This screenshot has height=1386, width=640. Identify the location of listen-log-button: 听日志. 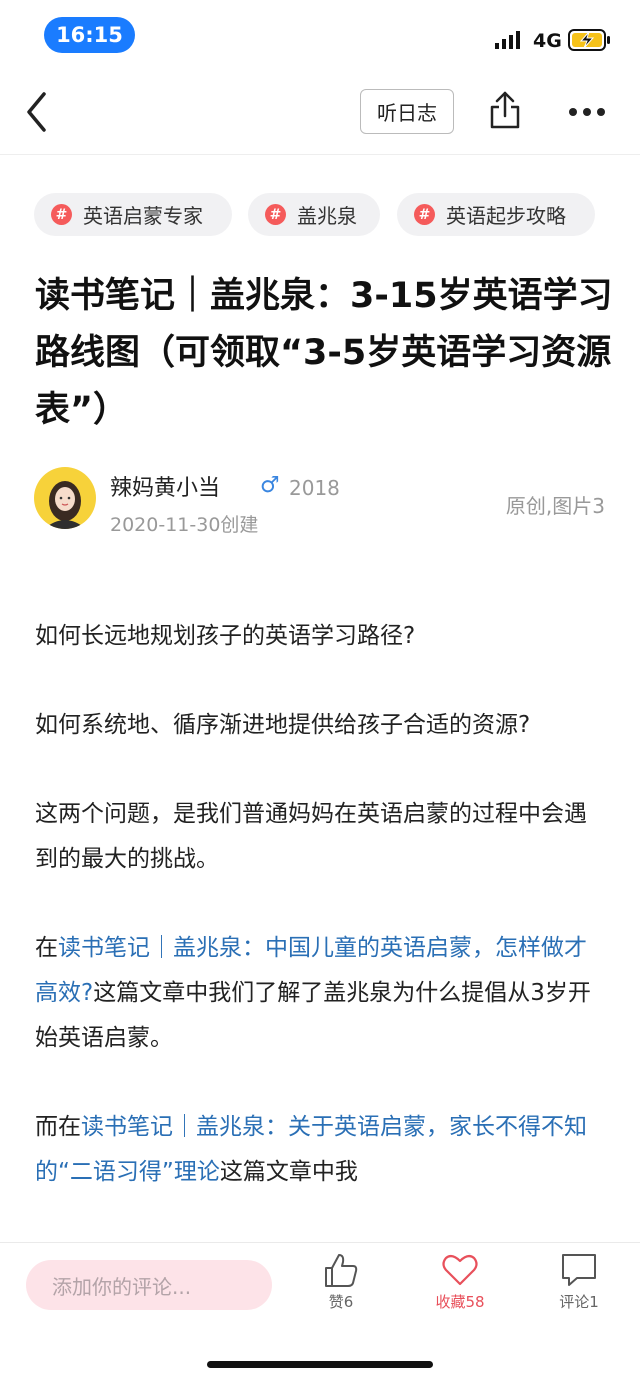
(407, 111).